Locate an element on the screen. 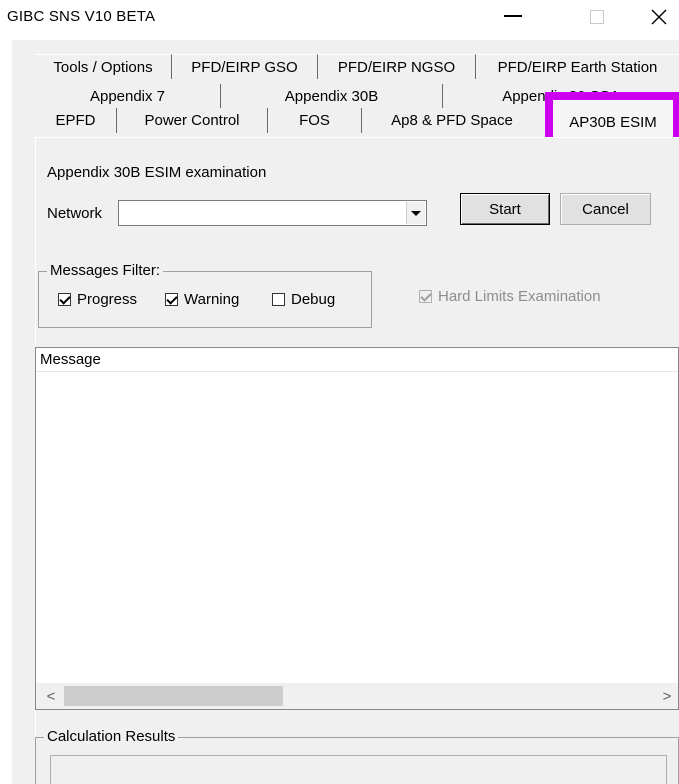 This screenshot has width=679, height=784. close-button is located at coordinates (657, 17).